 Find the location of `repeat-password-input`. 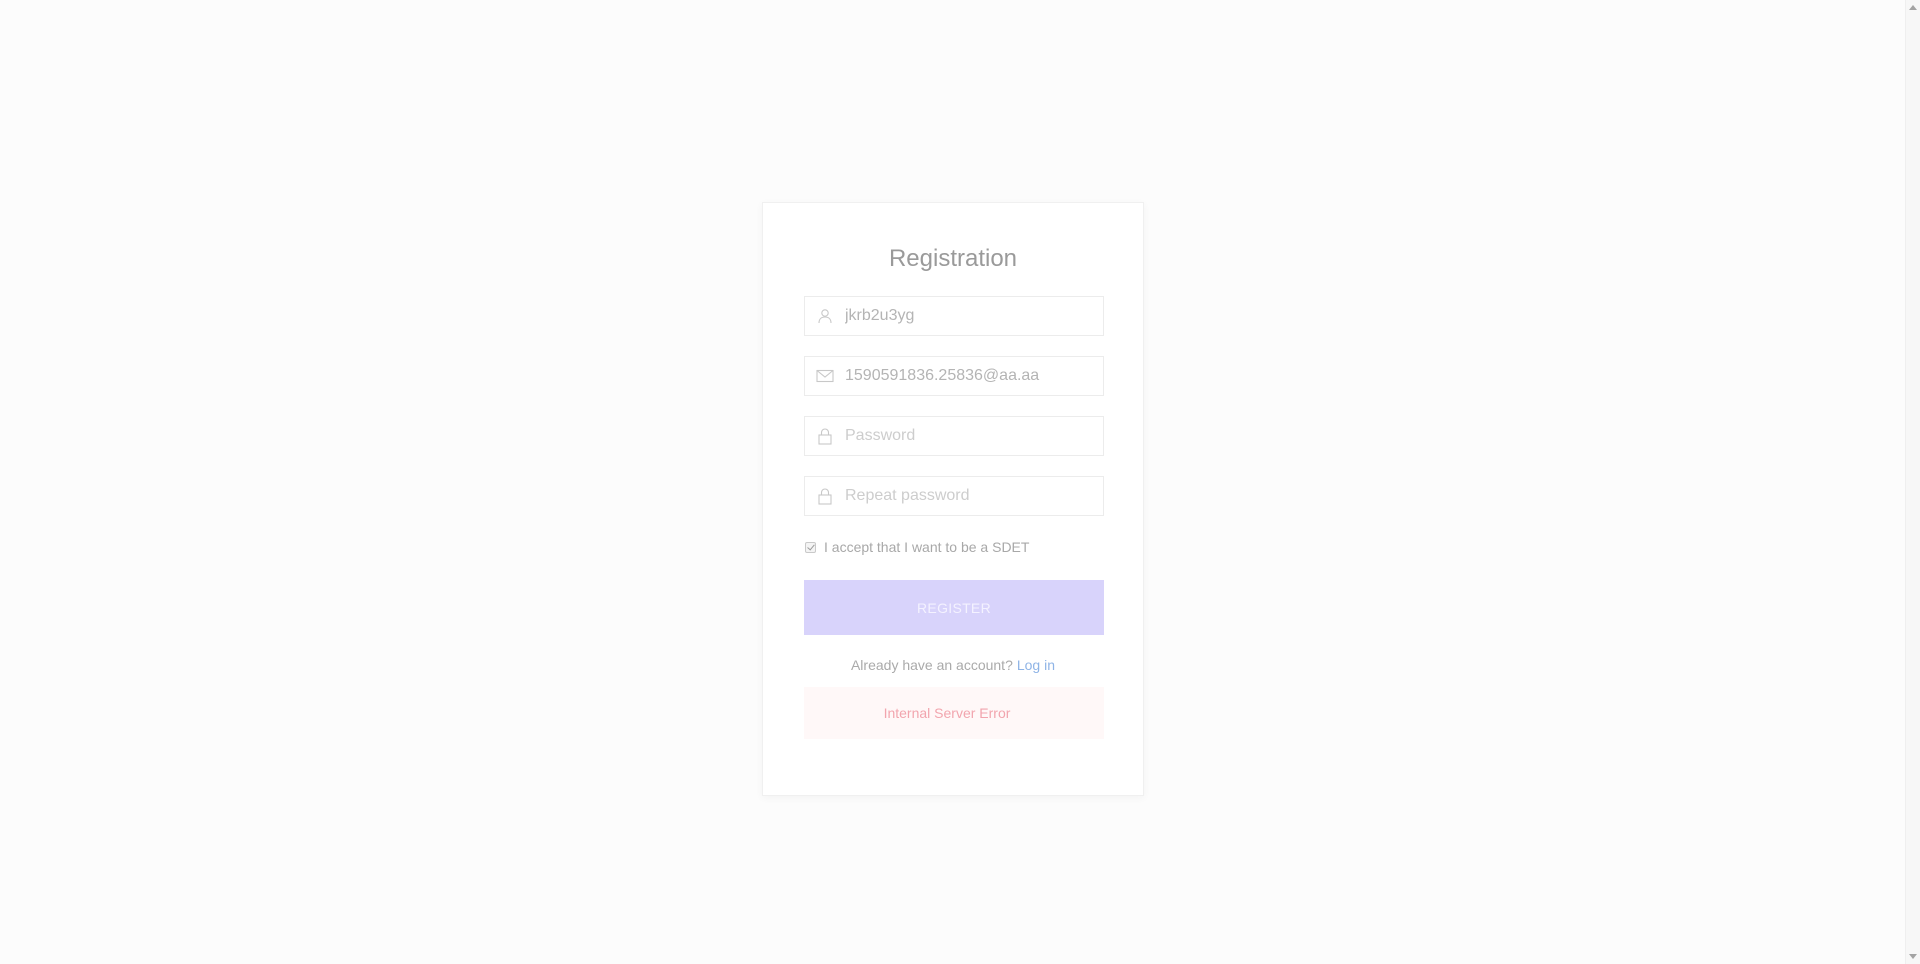

repeat-password-input is located at coordinates (970, 496).